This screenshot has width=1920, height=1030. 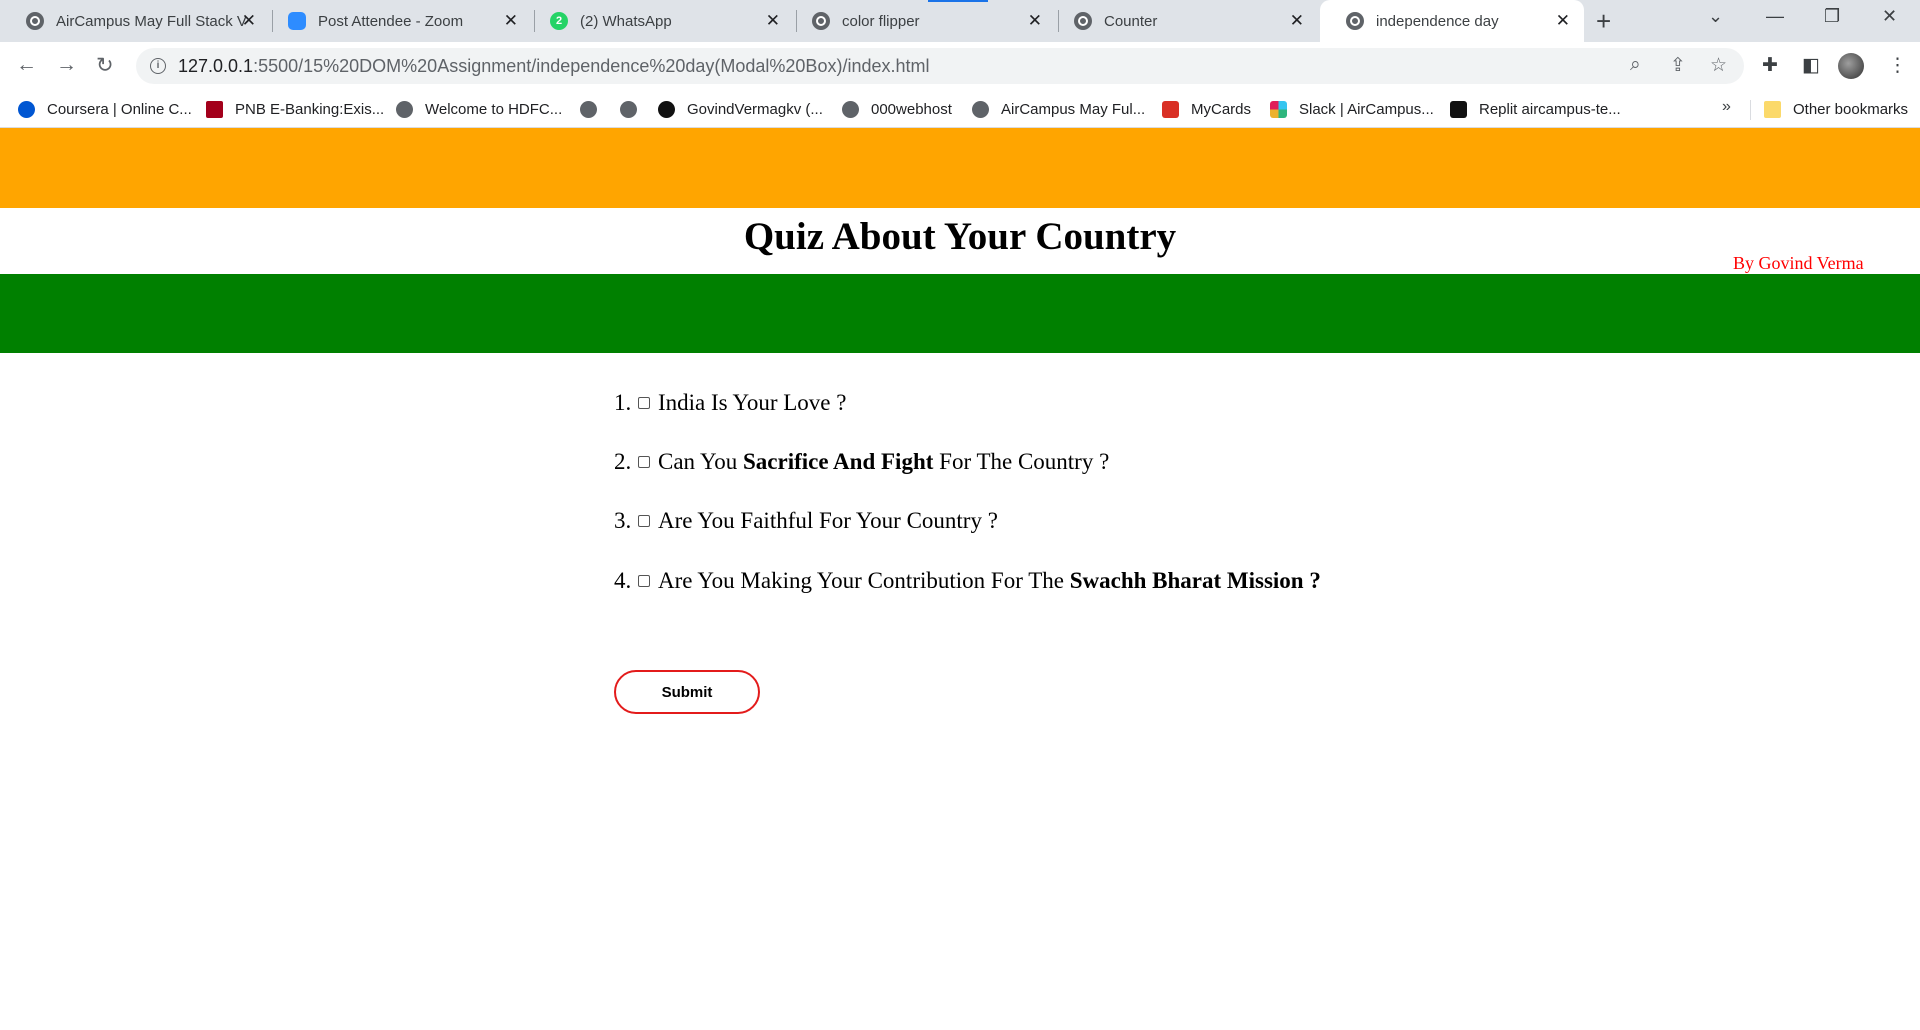 I want to click on question-number: 2., so click(x=623, y=461).